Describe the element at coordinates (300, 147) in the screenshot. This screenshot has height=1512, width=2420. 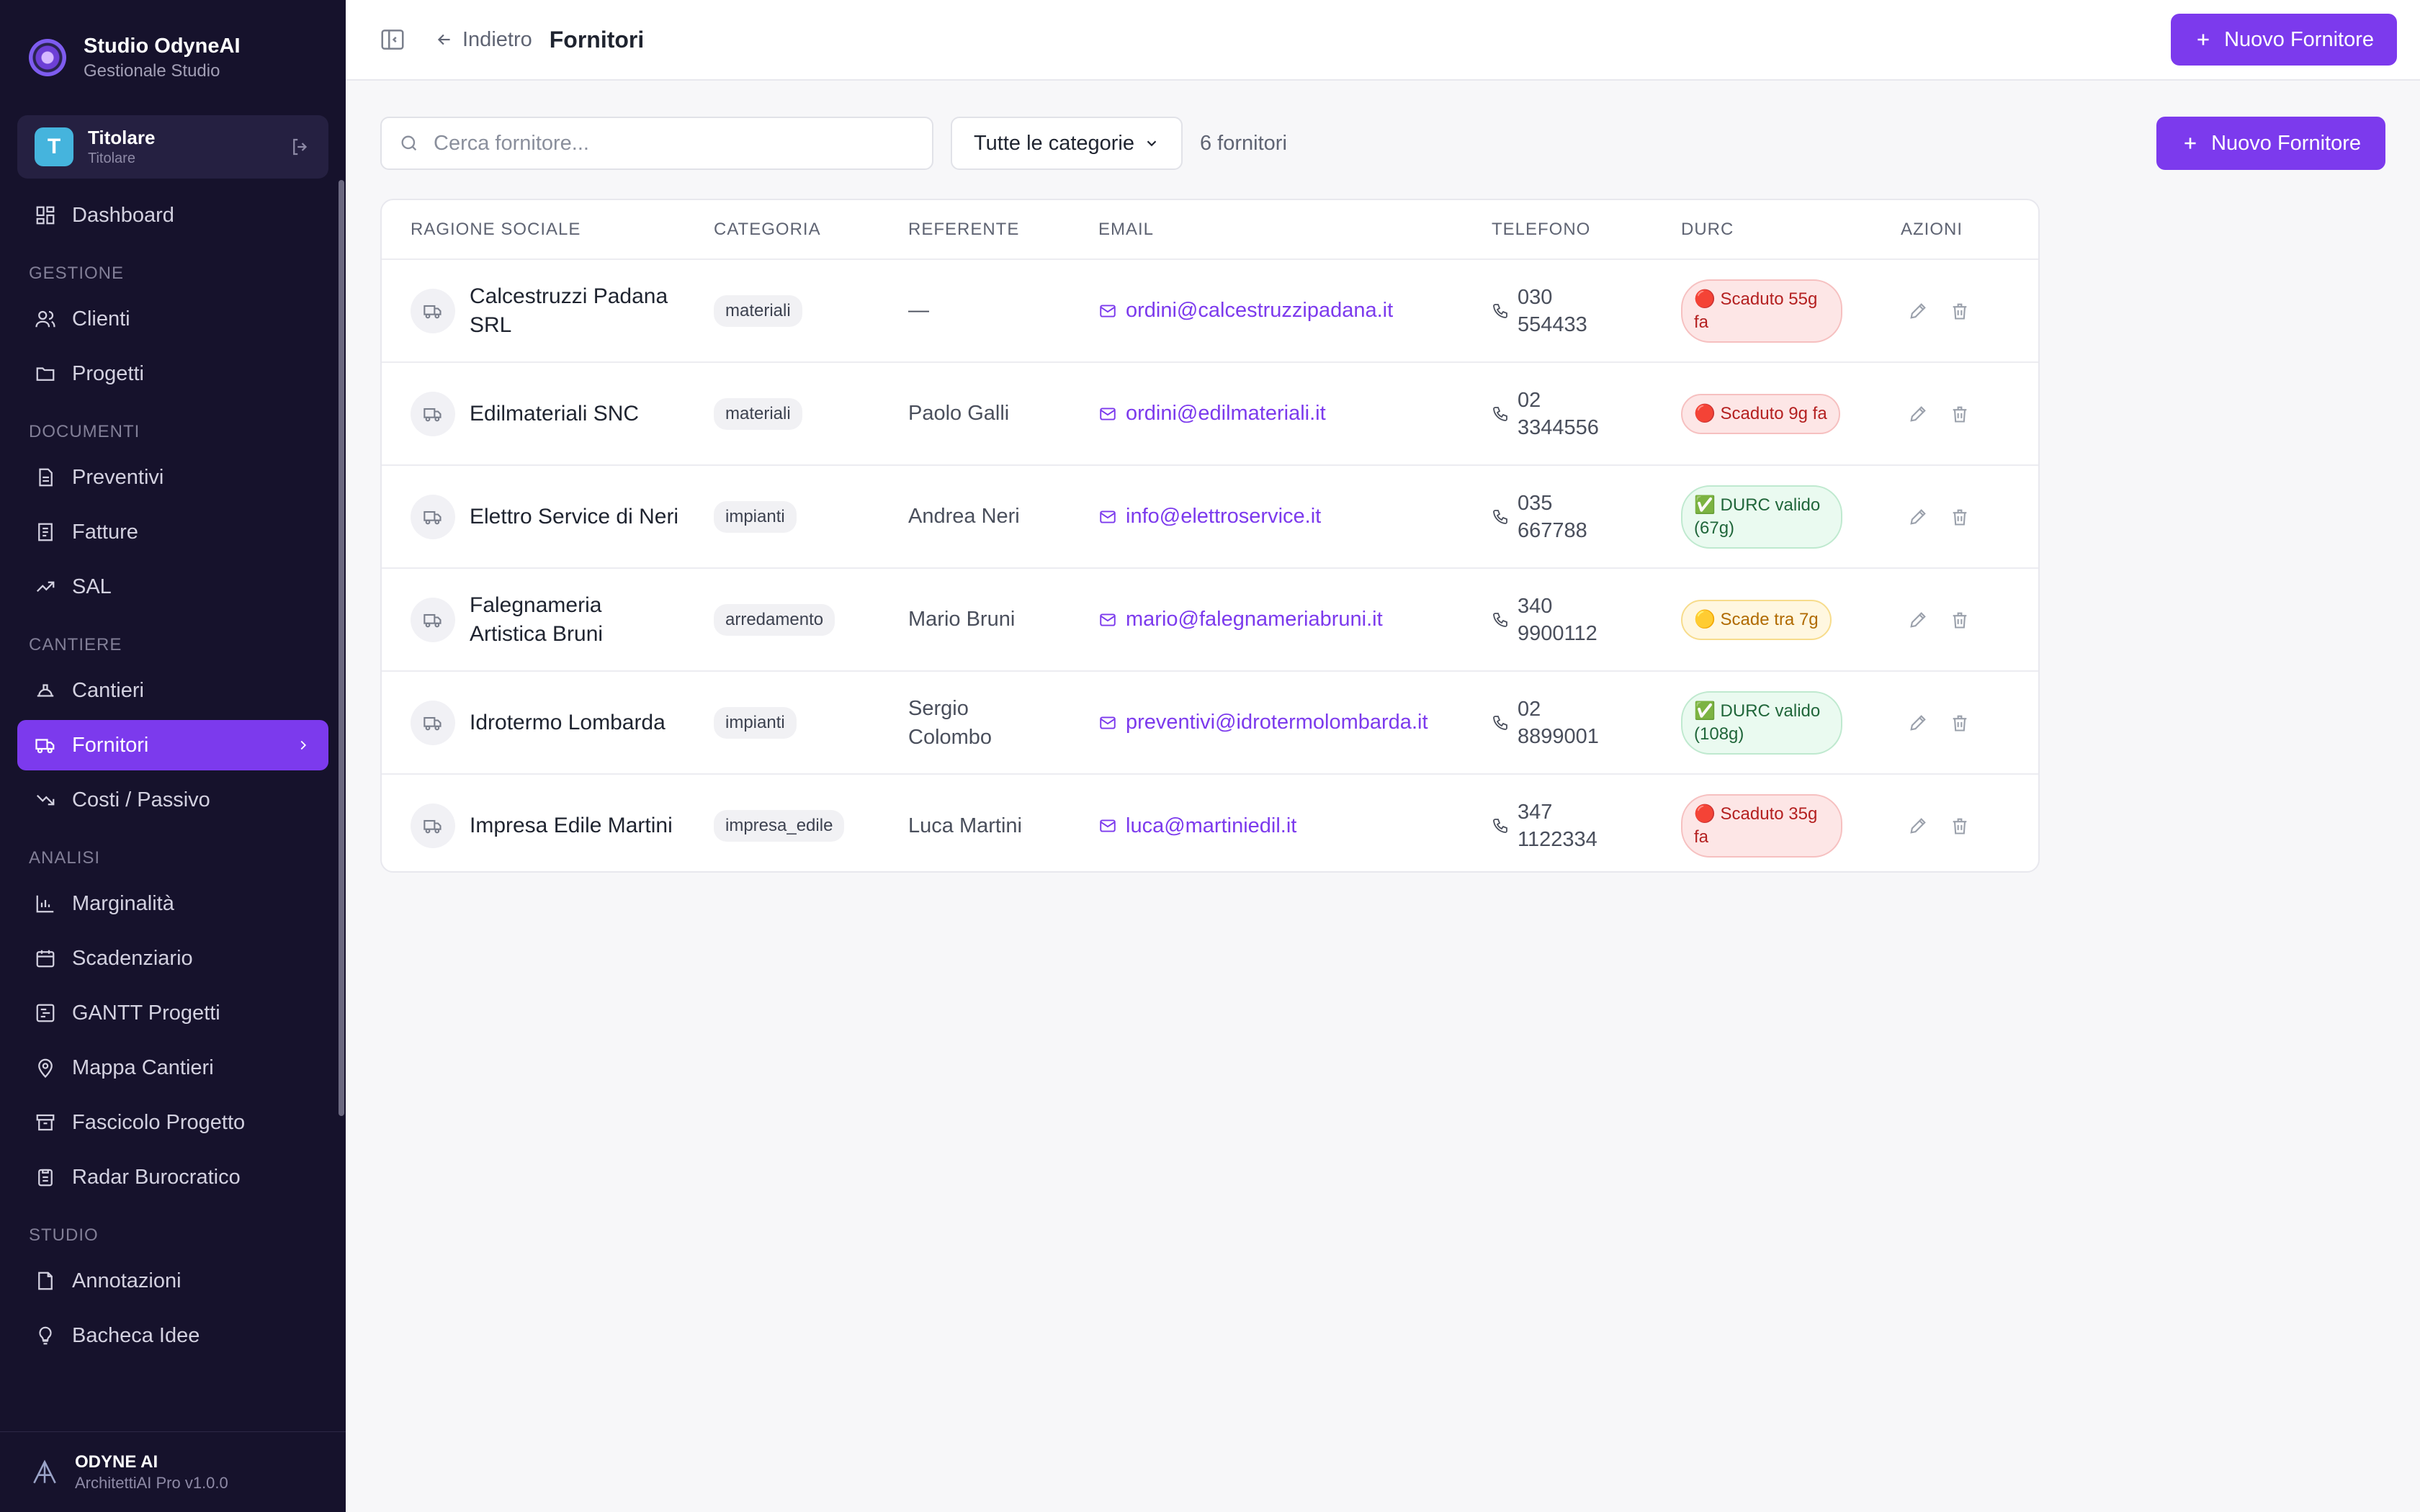
I see `logout-icon` at that location.